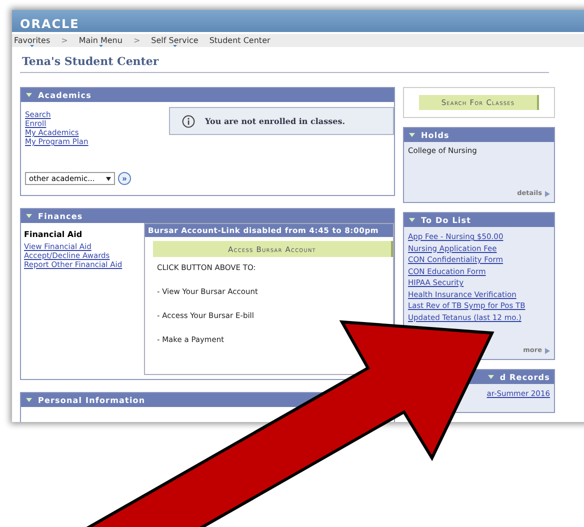 Image resolution: width=584 pixels, height=527 pixels. What do you see at coordinates (275, 121) in the screenshot?
I see `notice-text: You are not enrolled in classes.` at bounding box center [275, 121].